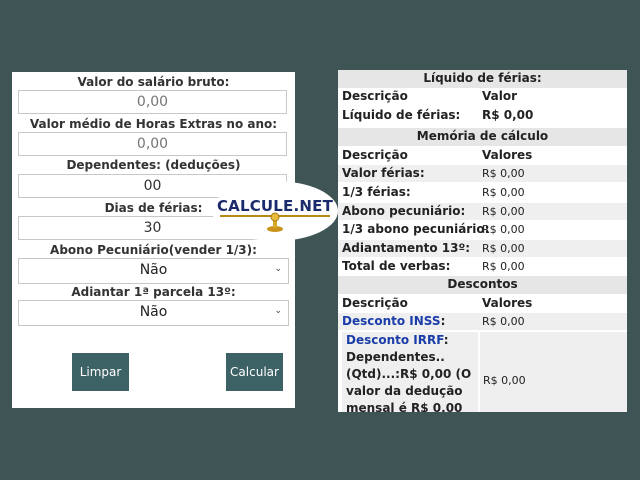  I want to click on liquido-row-value: R$ 0,00, so click(508, 115).